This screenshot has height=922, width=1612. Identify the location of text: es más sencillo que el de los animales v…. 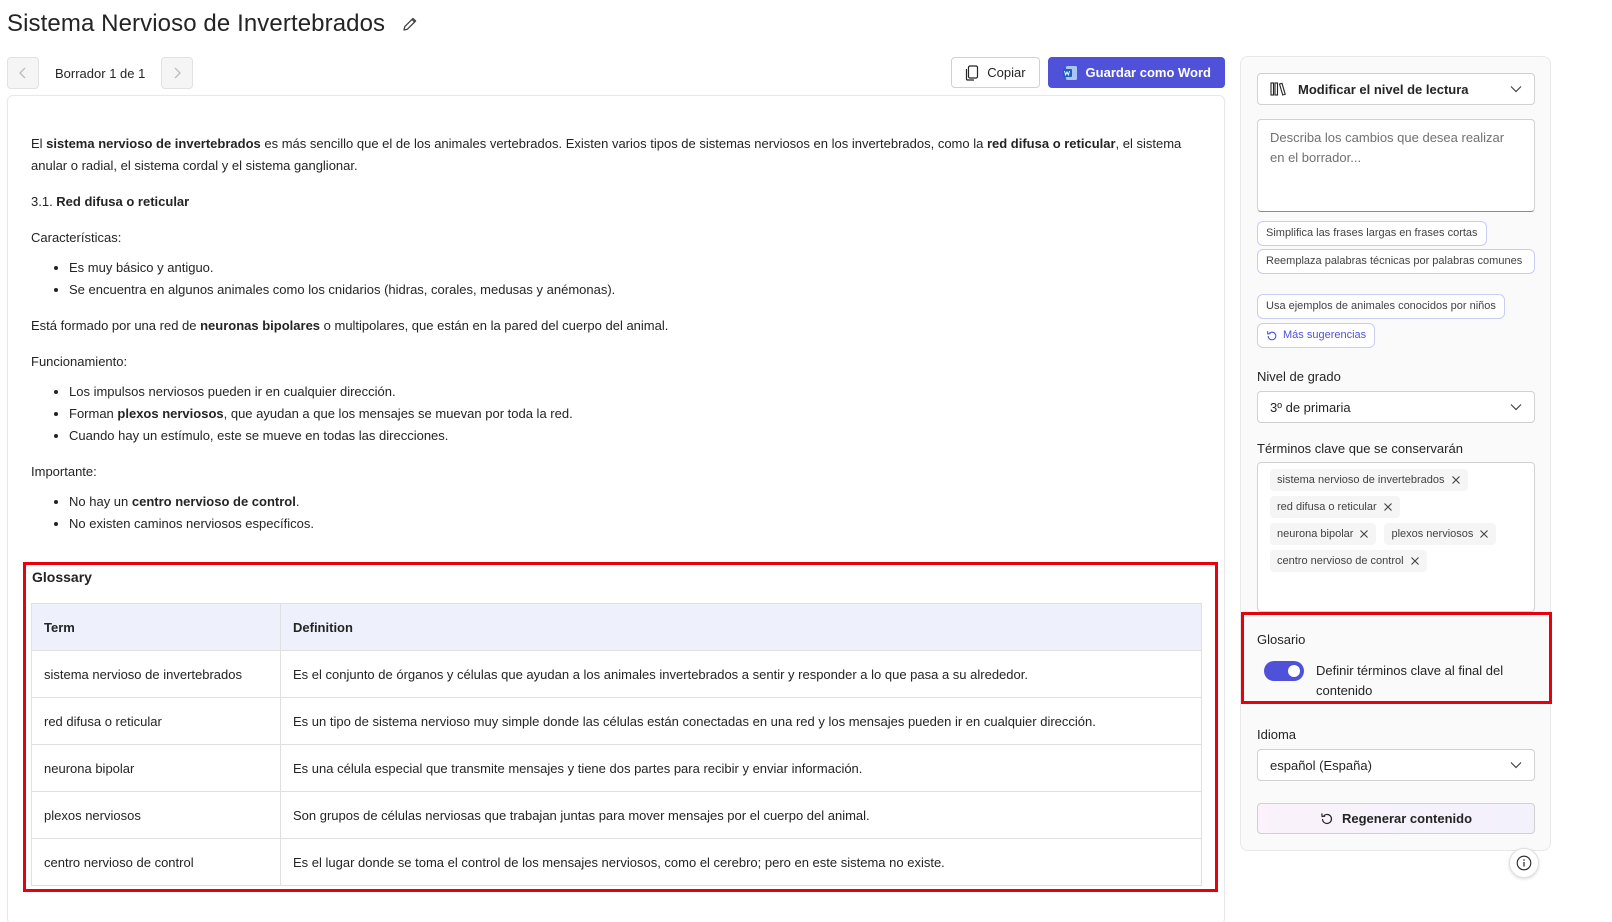
(623, 143).